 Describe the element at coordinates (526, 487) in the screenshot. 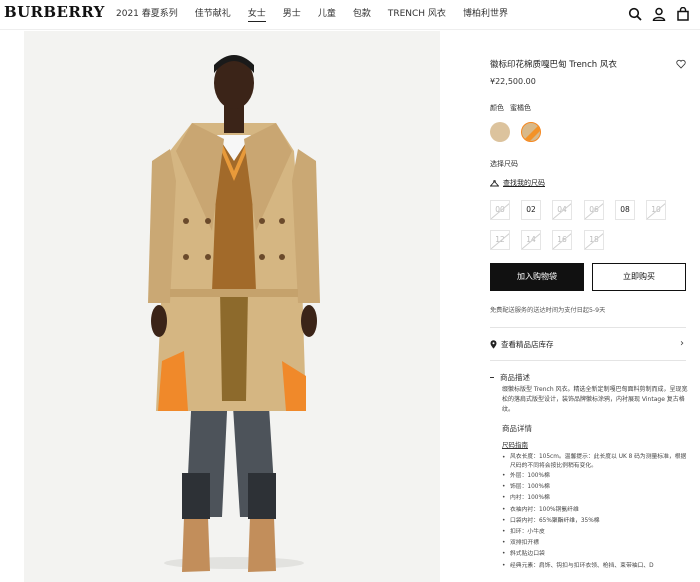

I see `list-item: • 饰层：100%棉` at that location.